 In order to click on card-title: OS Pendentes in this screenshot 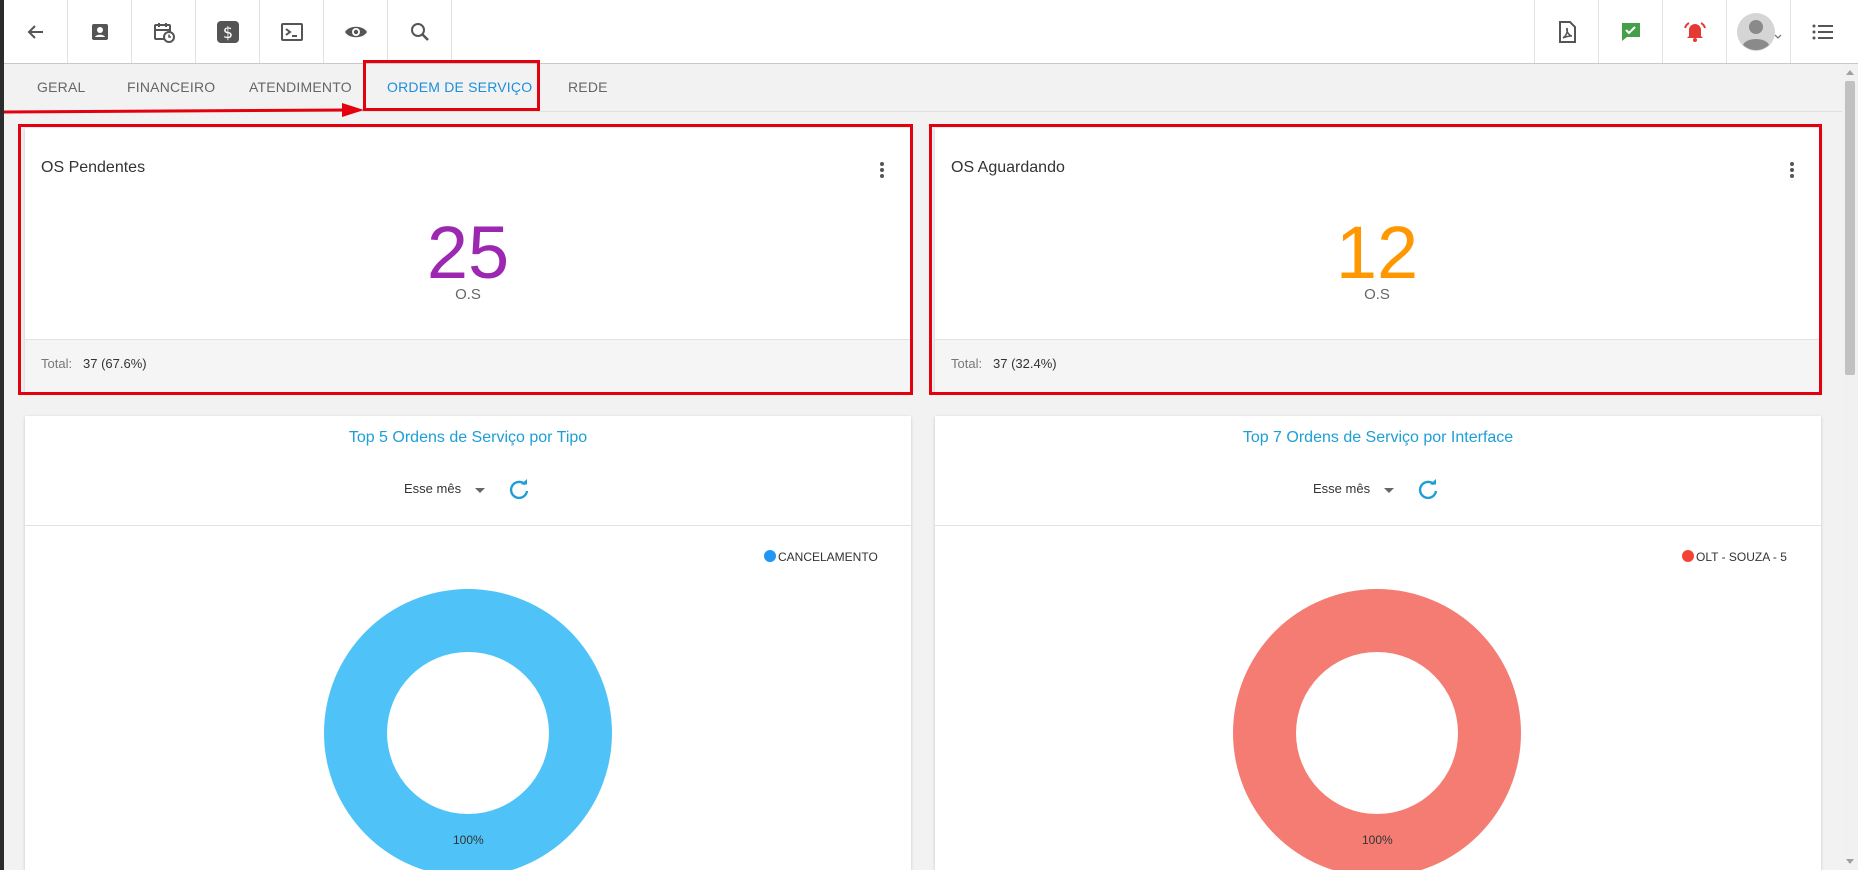, I will do `click(93, 167)`.